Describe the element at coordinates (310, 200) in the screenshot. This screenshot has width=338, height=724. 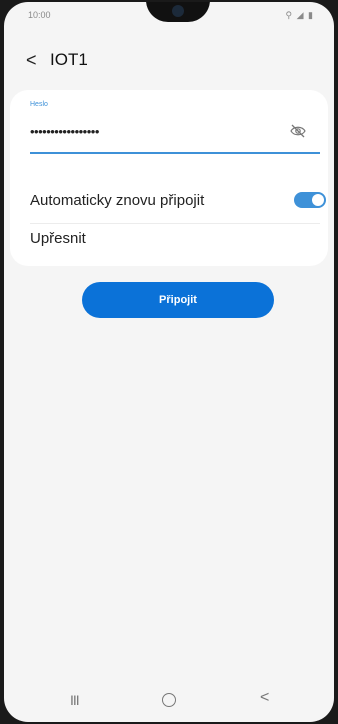
I see `auto-reconnect-toggle` at that location.